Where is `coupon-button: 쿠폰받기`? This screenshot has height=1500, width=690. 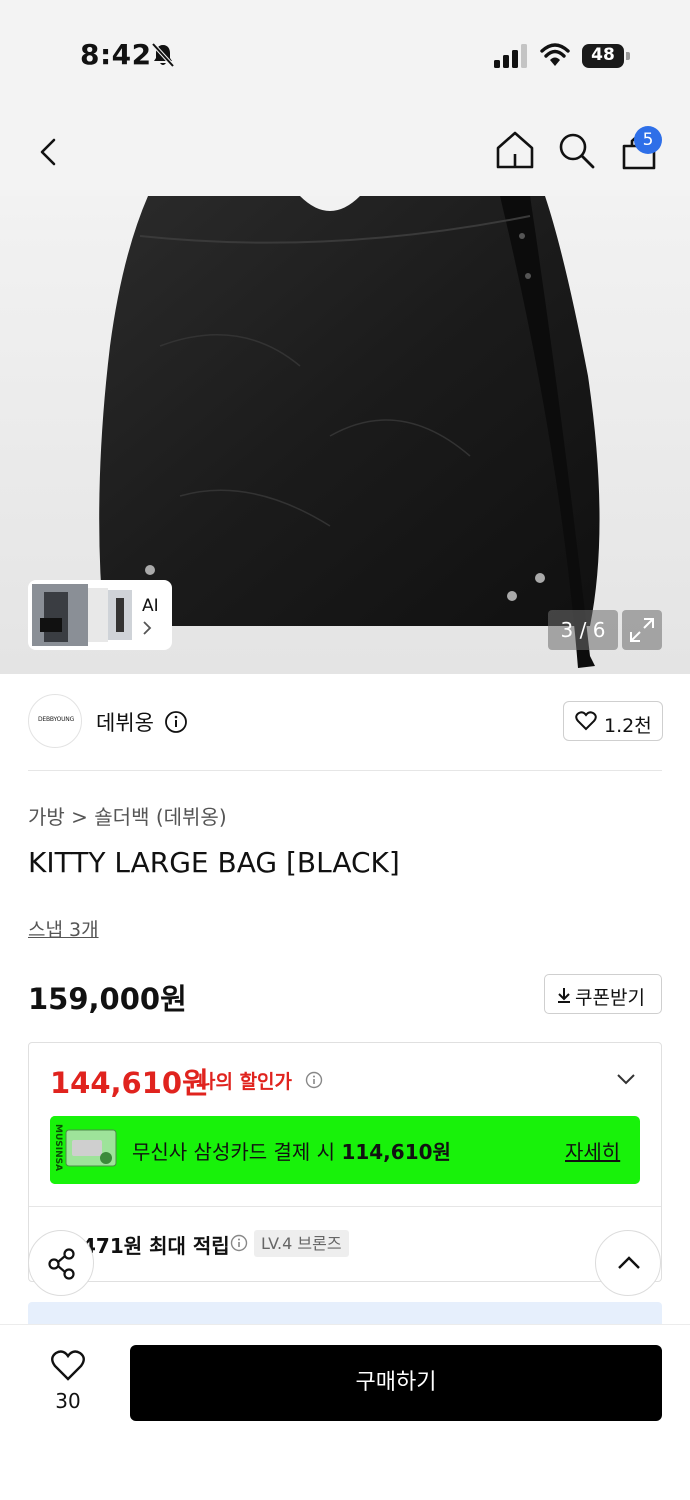 coupon-button: 쿠폰받기 is located at coordinates (603, 994).